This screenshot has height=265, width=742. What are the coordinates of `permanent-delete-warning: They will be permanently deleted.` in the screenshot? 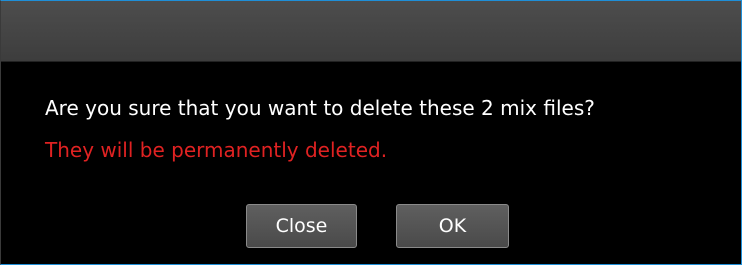 It's located at (216, 150).